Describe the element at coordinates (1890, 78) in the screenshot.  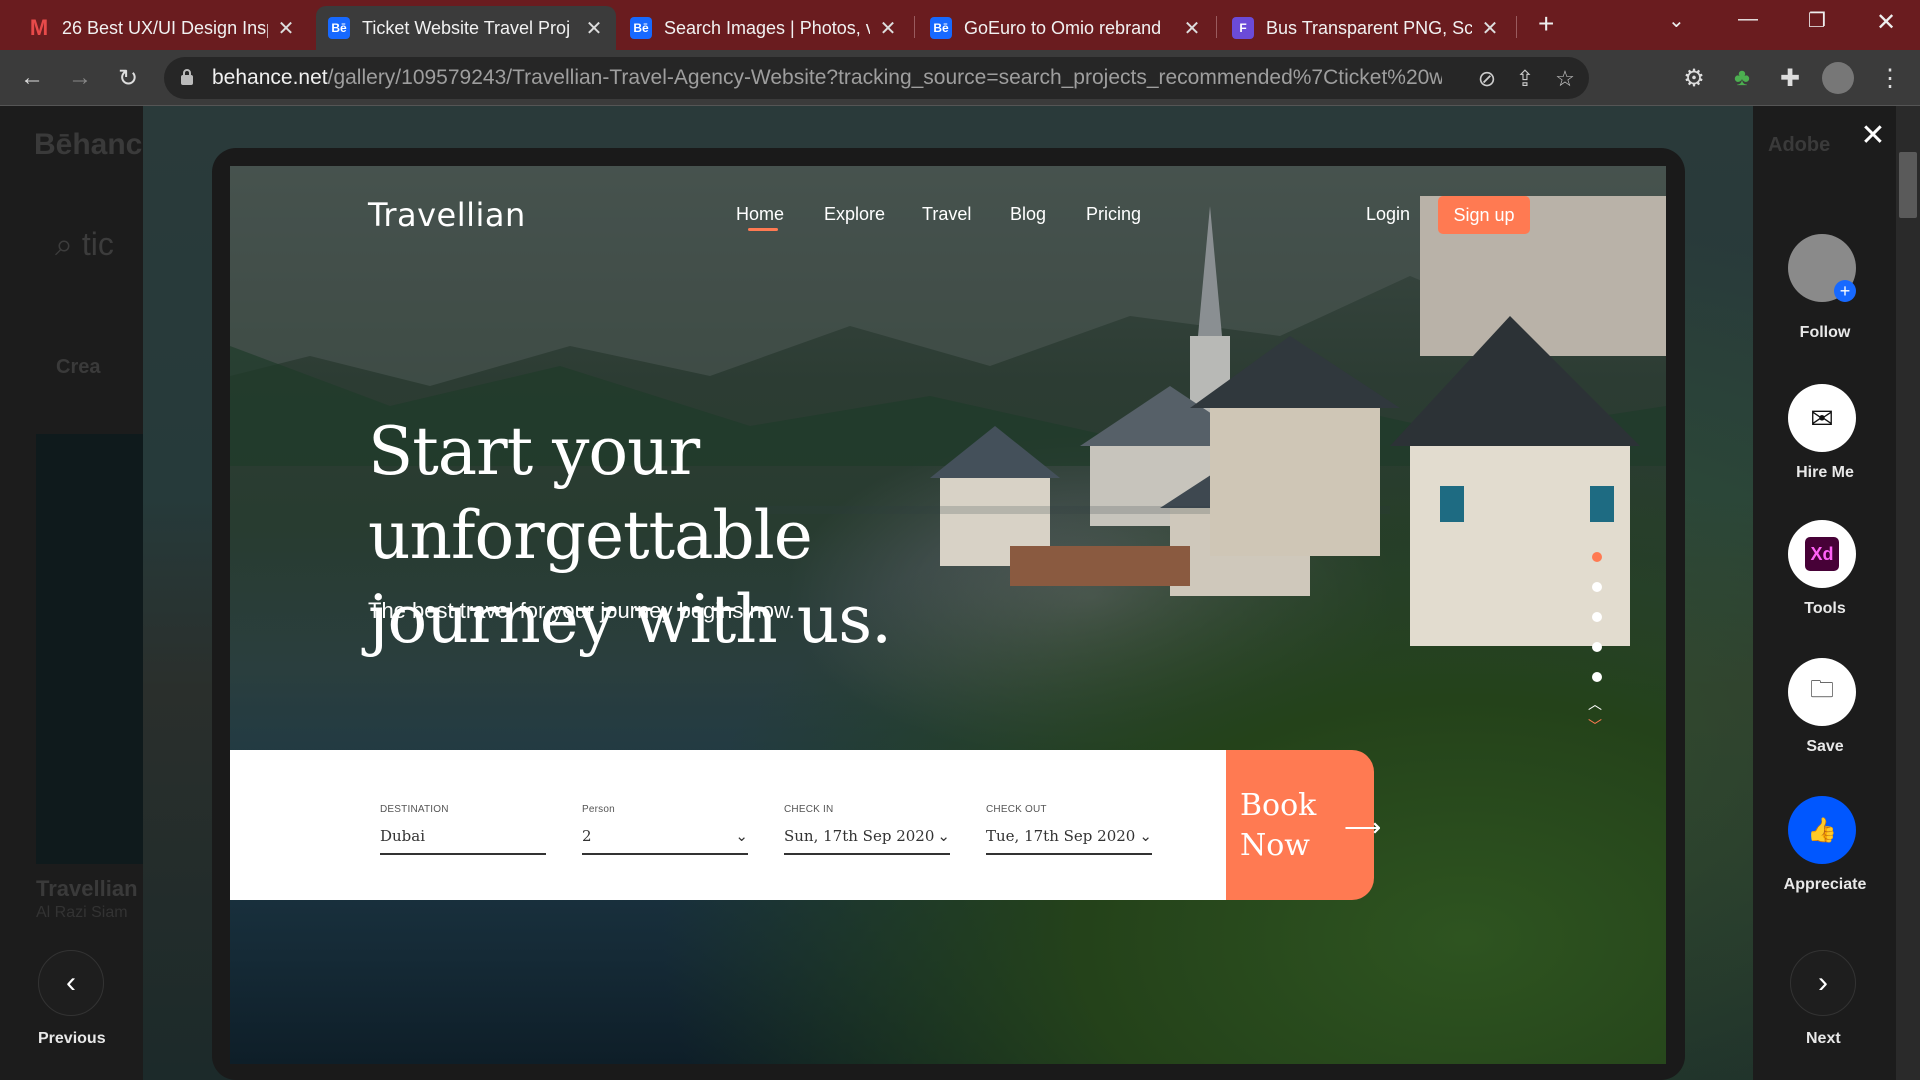
I see `menu-kebab-icon: ⋮` at that location.